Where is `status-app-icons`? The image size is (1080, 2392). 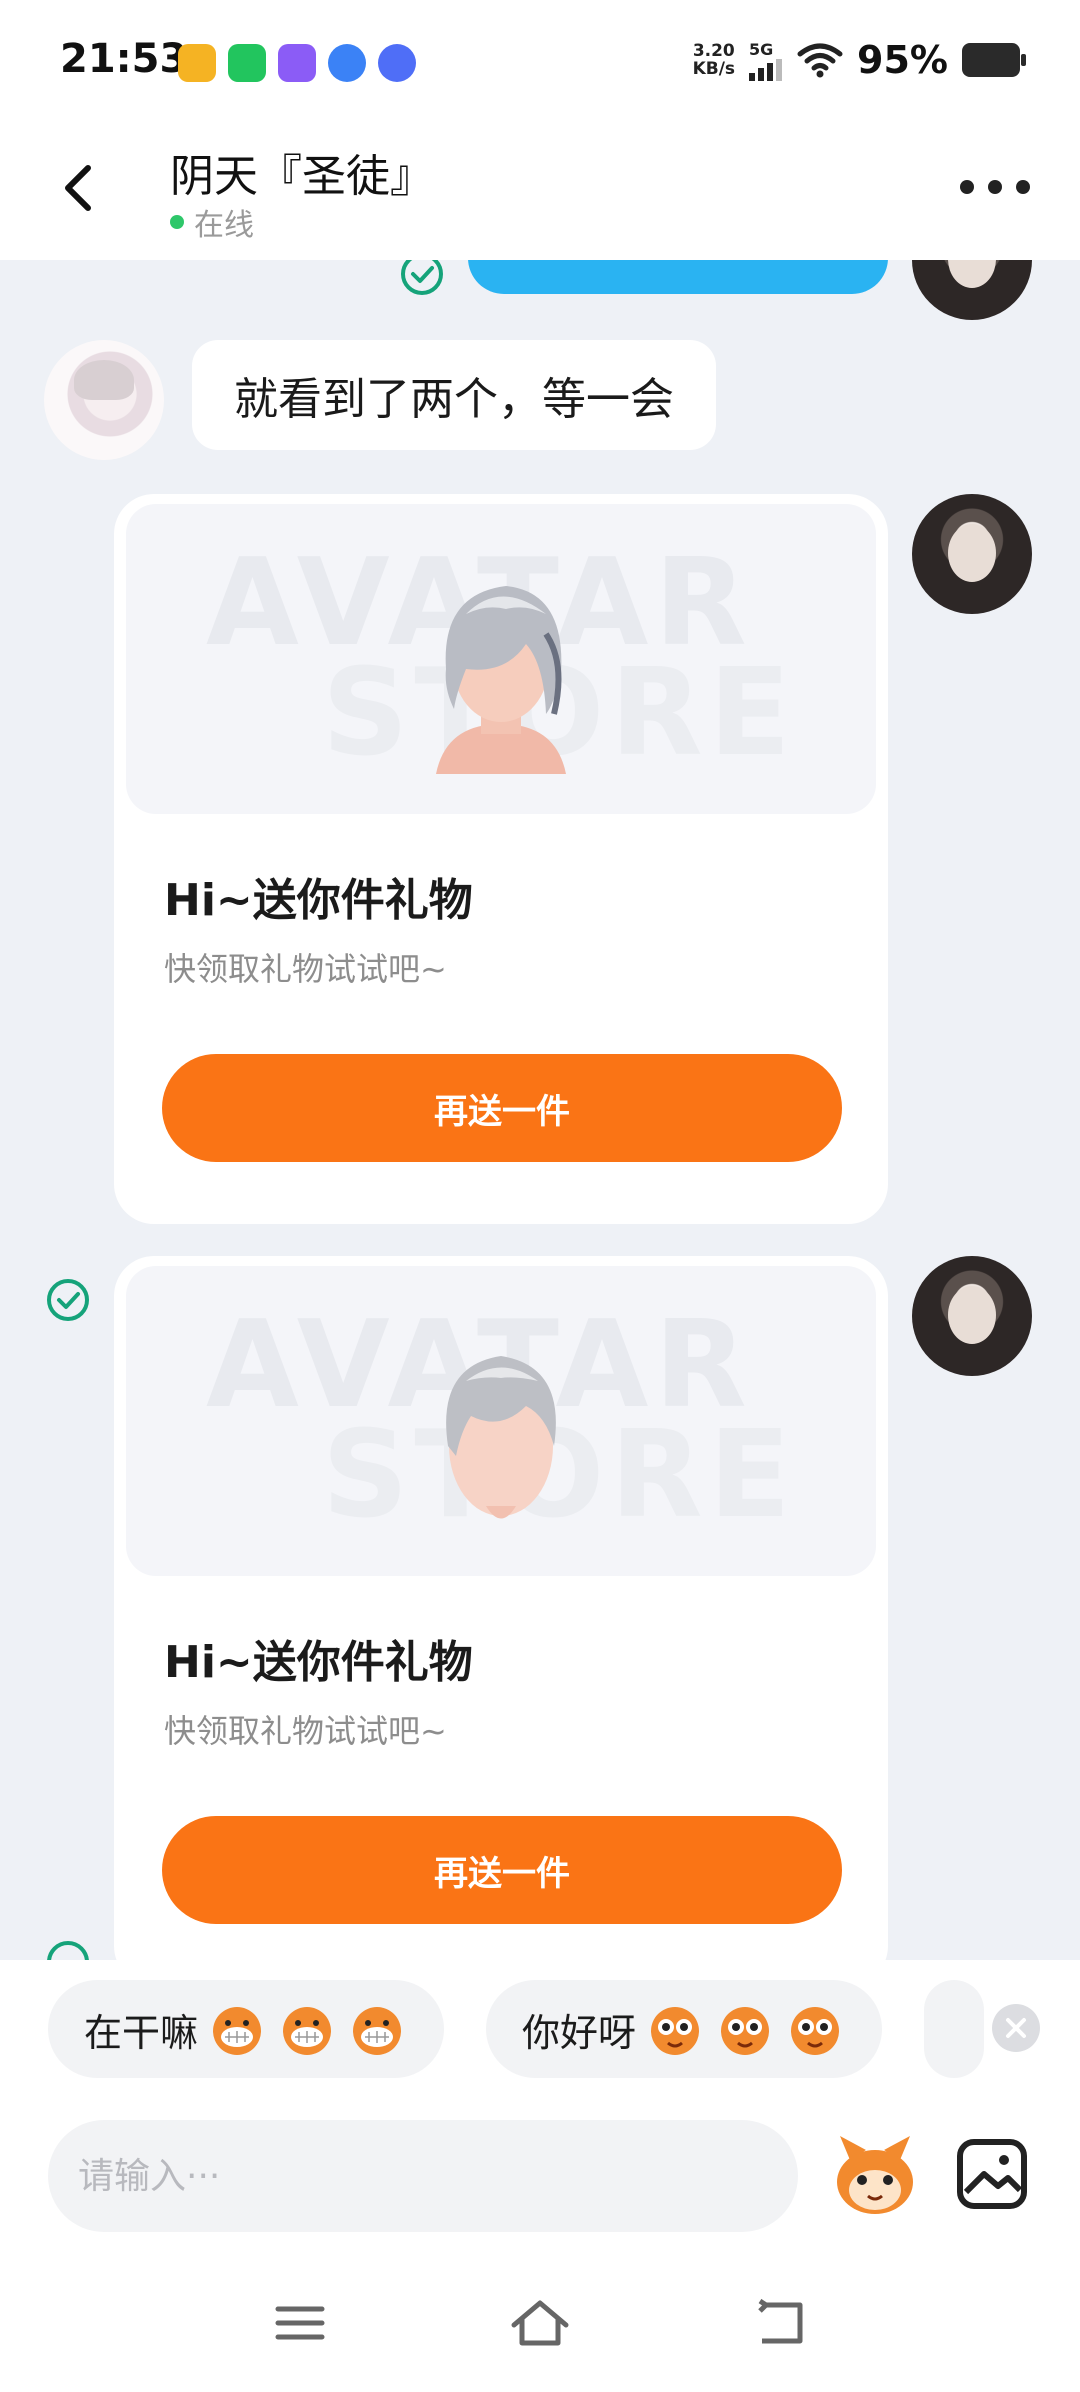
status-app-icons is located at coordinates (297, 63).